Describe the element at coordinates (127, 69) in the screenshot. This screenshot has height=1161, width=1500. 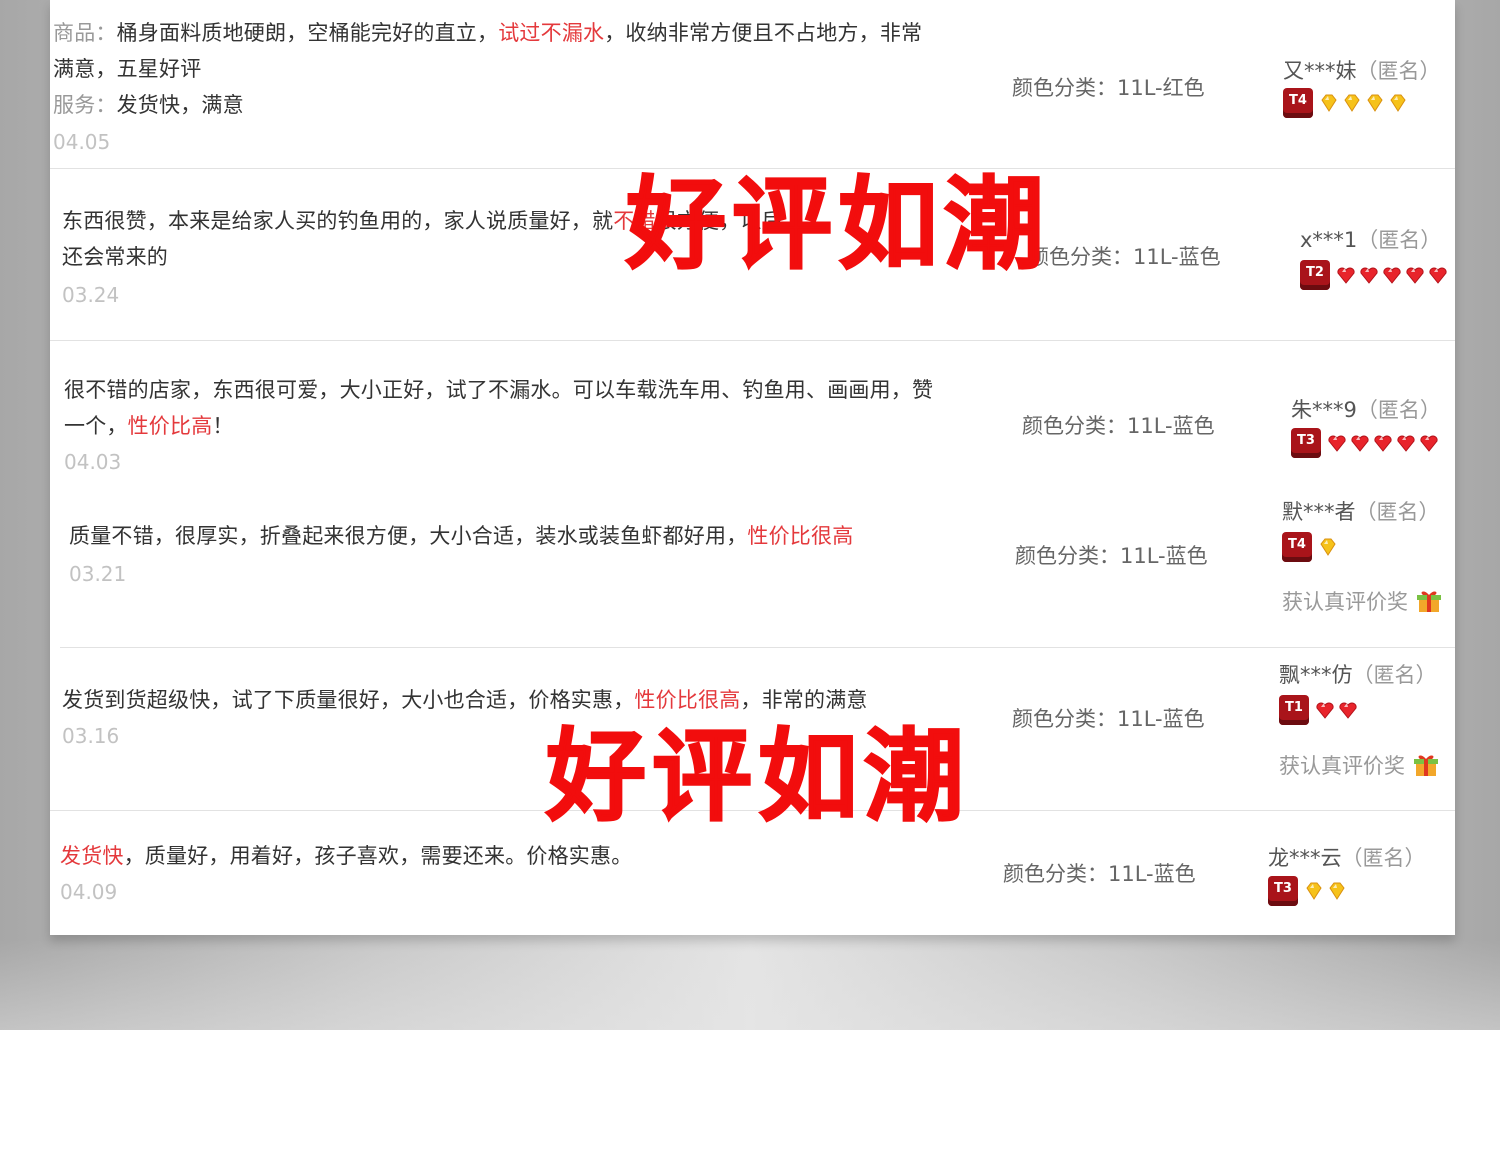
I see `review-text: 满意，五星好评` at that location.